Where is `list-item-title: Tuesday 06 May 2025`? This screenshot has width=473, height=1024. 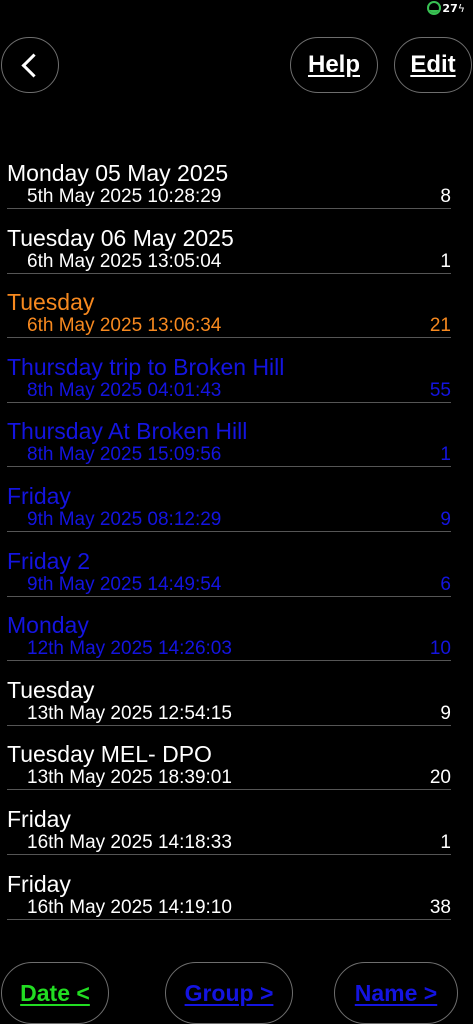 list-item-title: Tuesday 06 May 2025 is located at coordinates (120, 237).